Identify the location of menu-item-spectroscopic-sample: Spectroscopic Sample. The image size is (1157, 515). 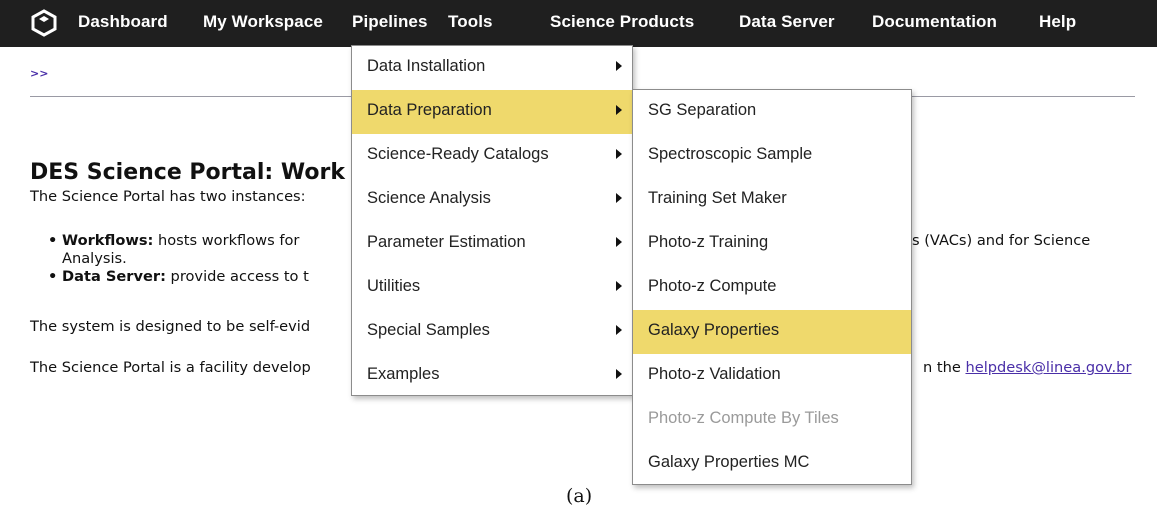
(772, 156).